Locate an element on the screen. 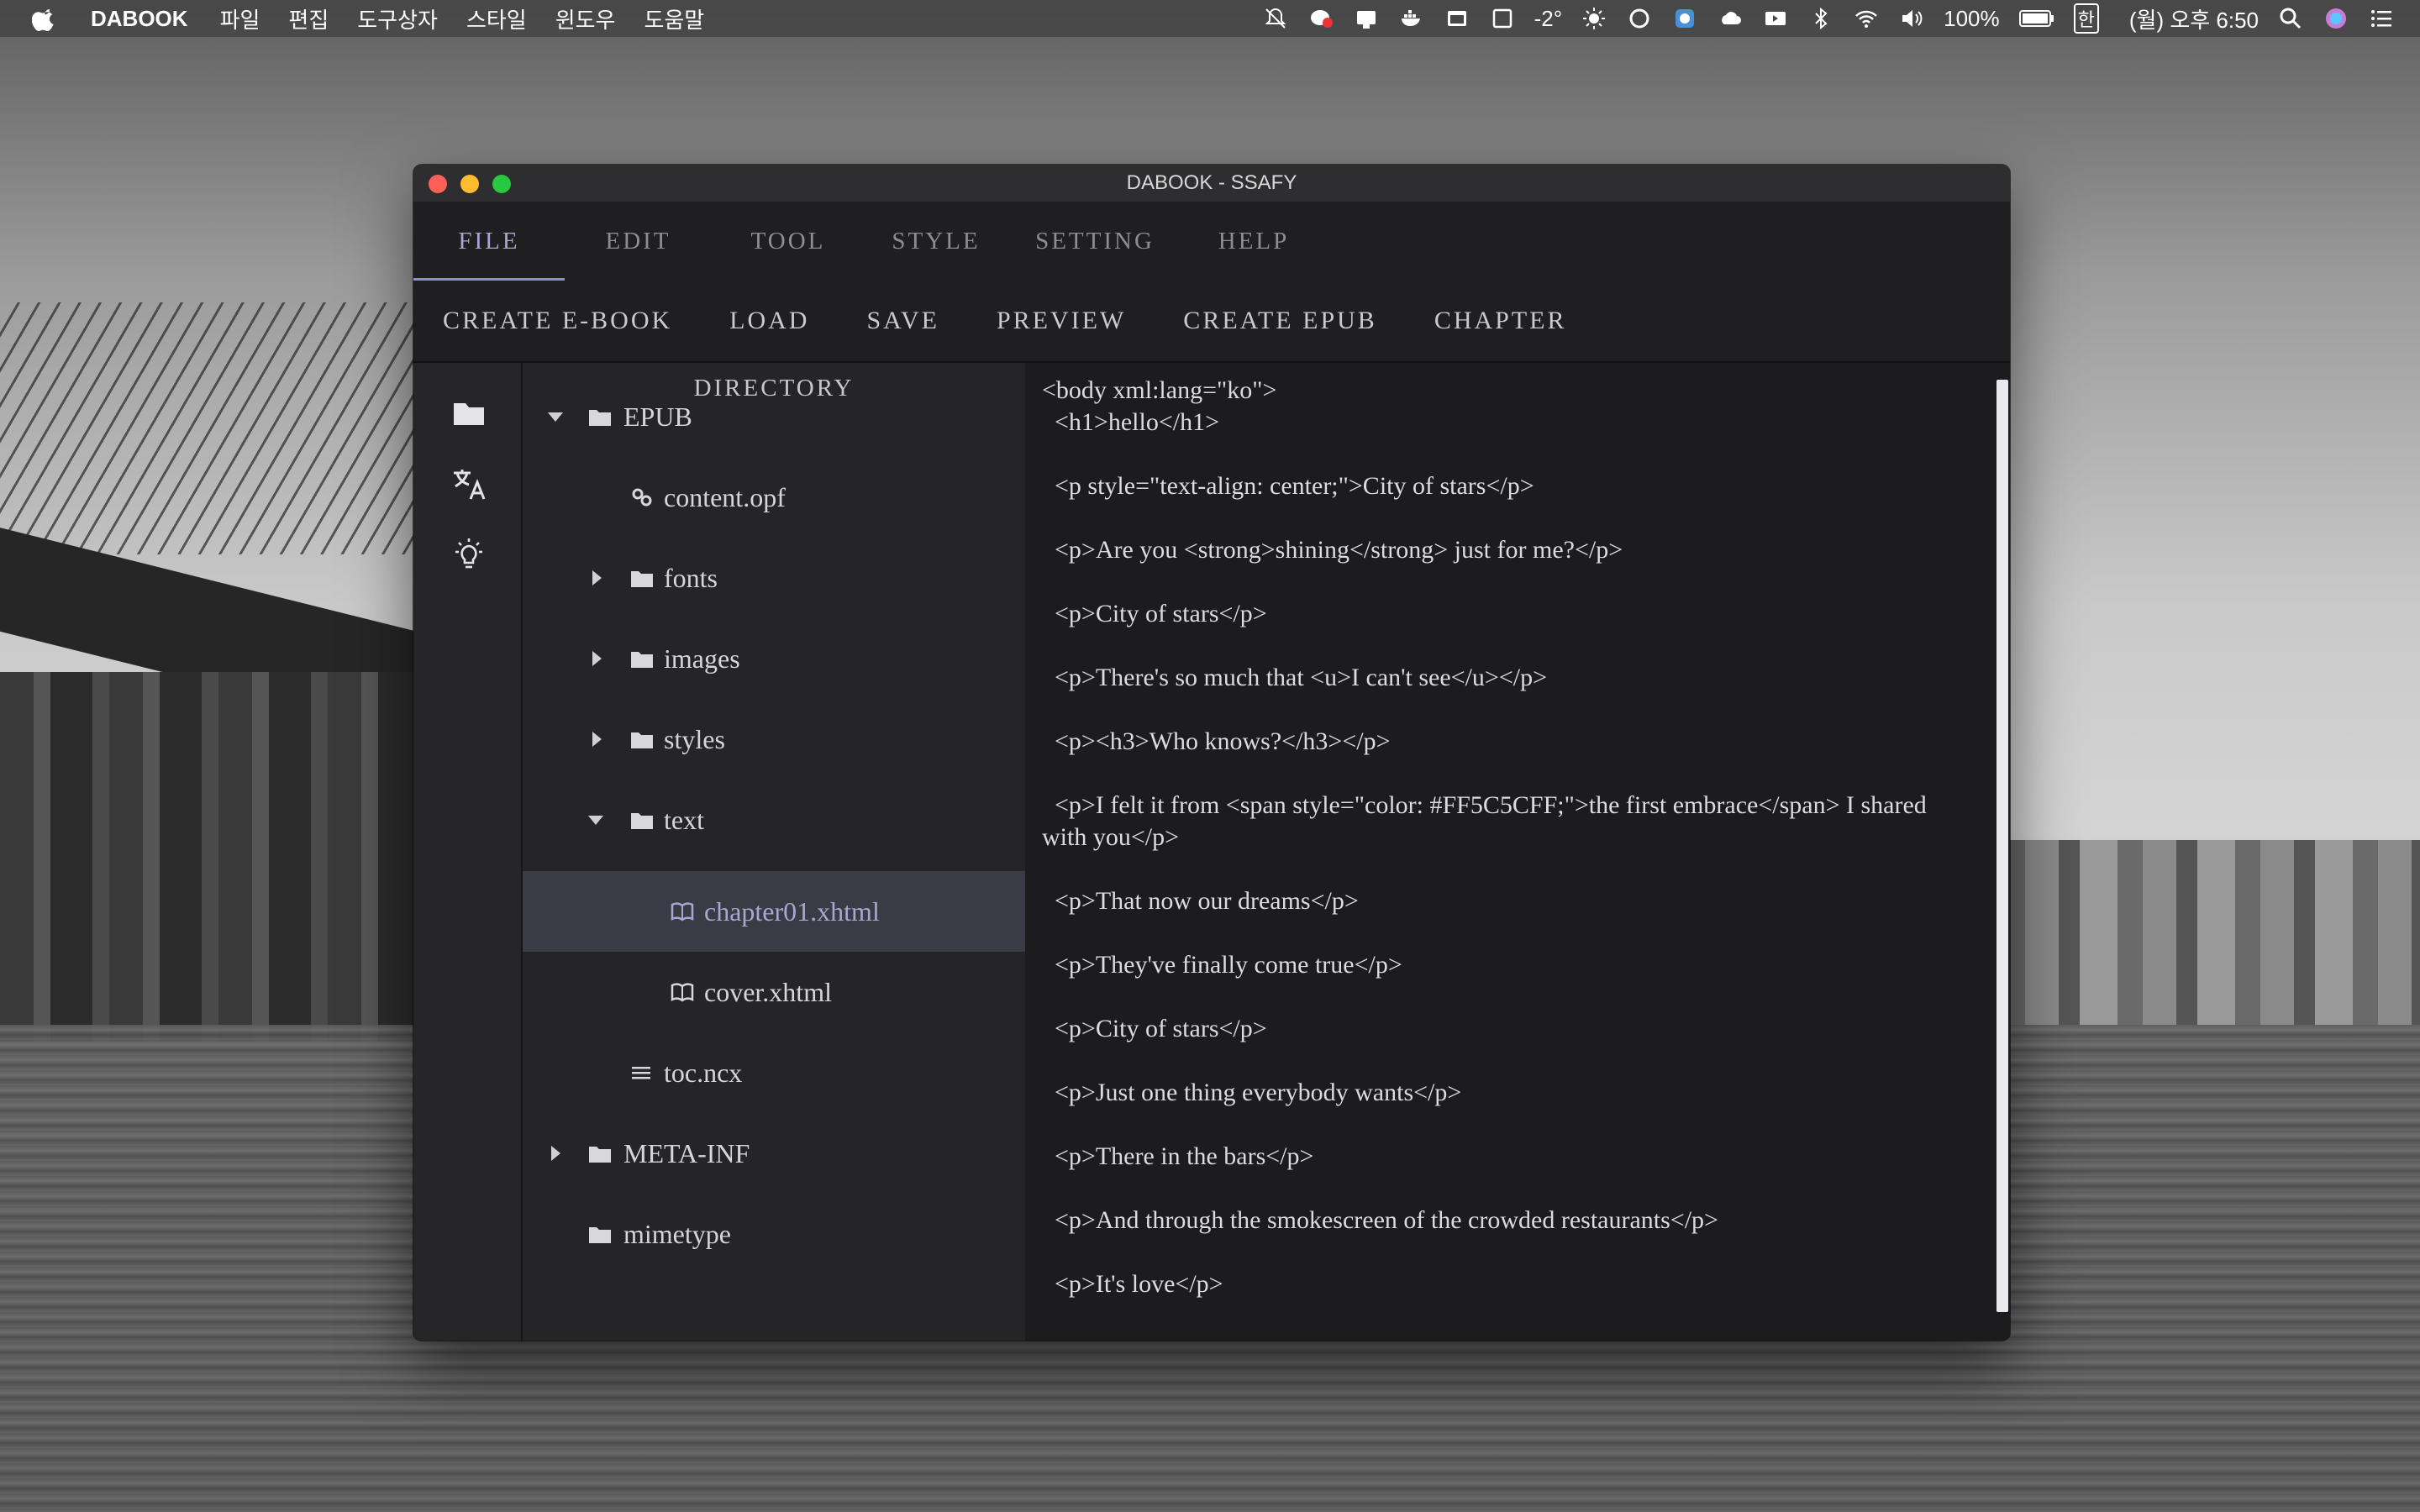  window-titlebar: DABOOK - SSAFY is located at coordinates (1211, 183).